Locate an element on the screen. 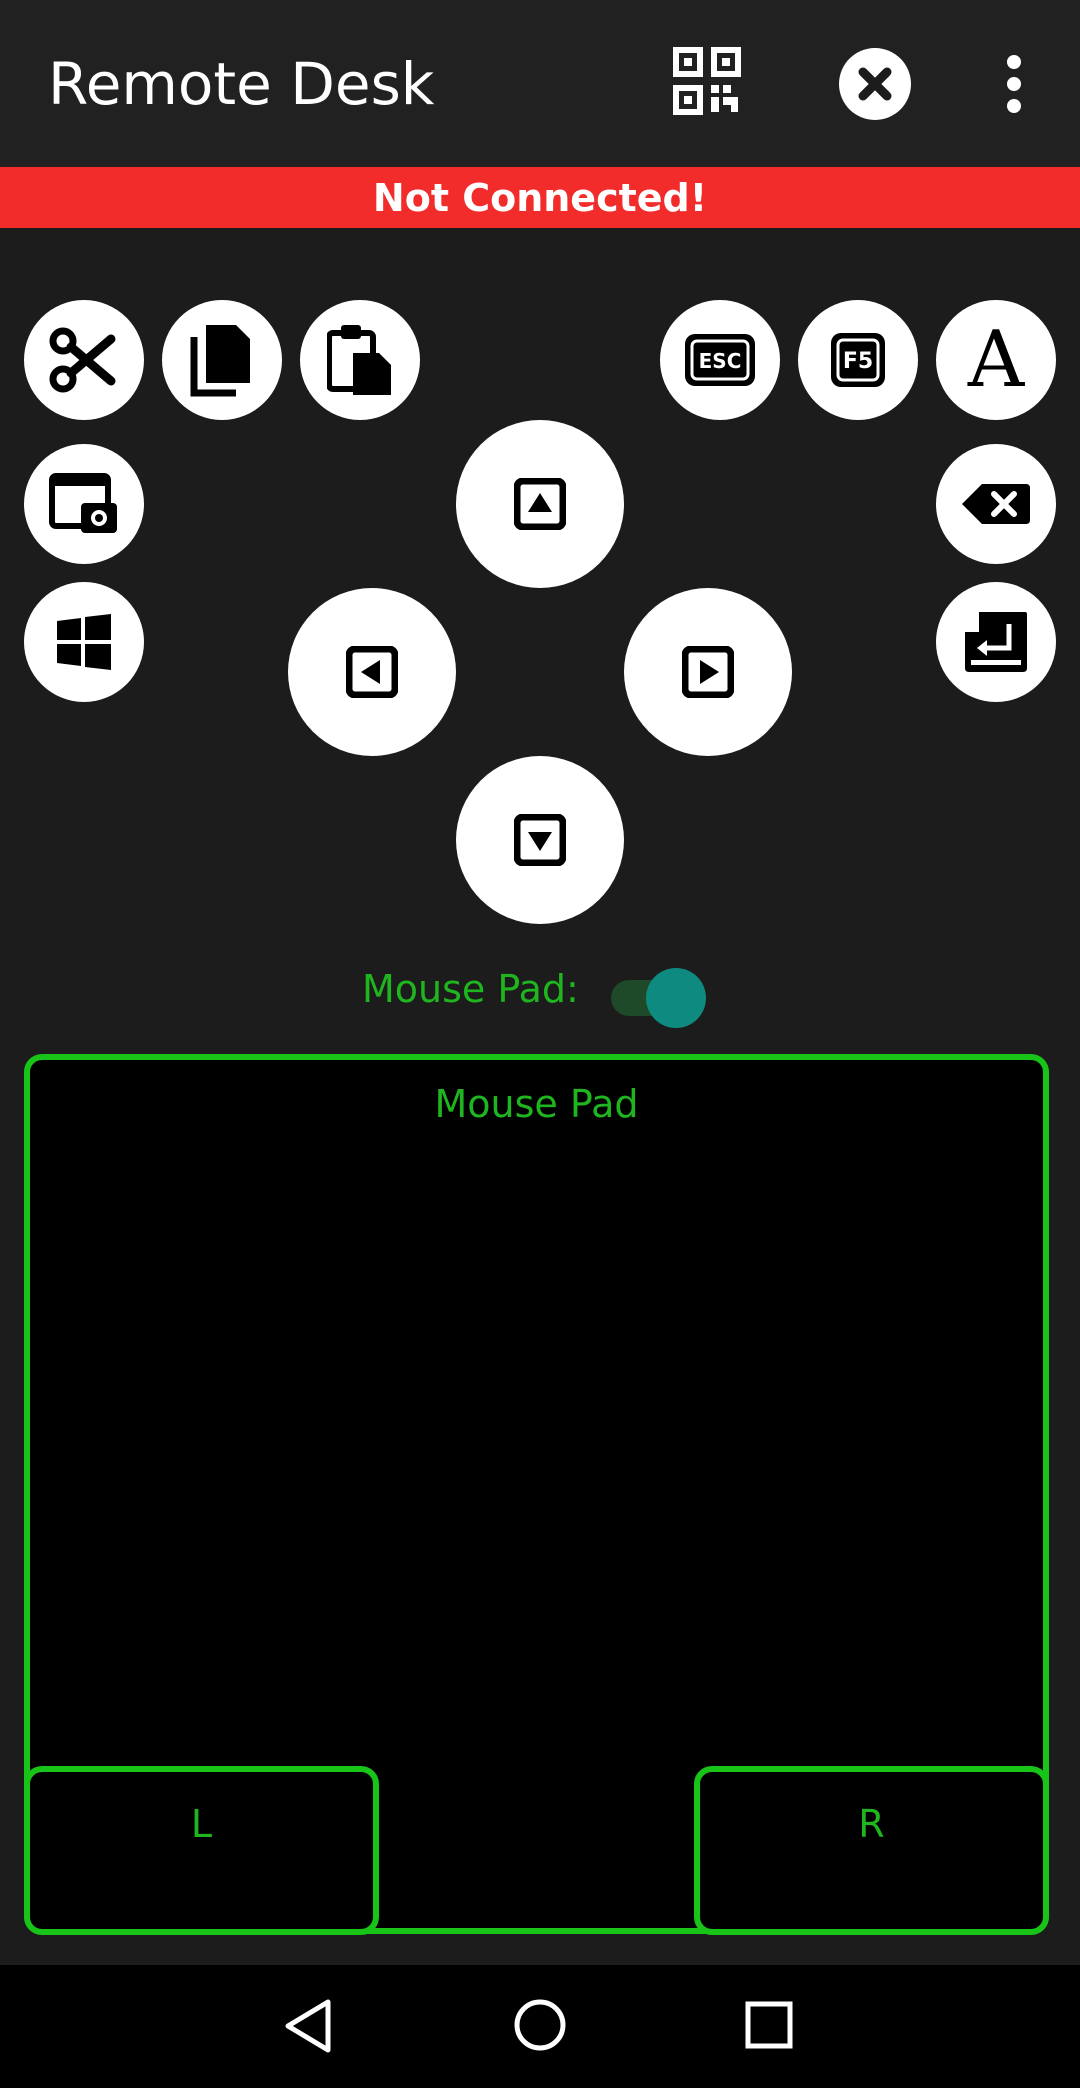  font-letter: A is located at coordinates (996, 360).